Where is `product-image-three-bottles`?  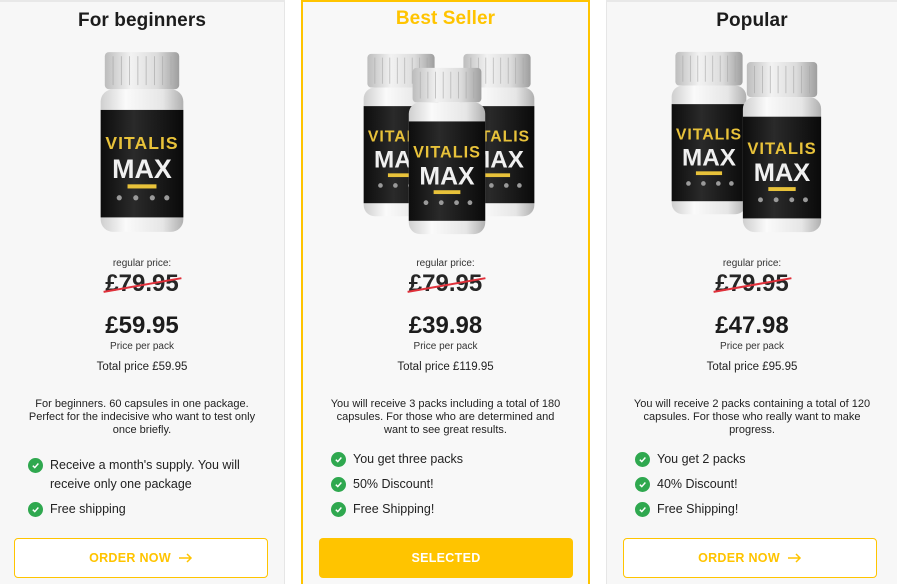 product-image-three-bottles is located at coordinates (445, 142).